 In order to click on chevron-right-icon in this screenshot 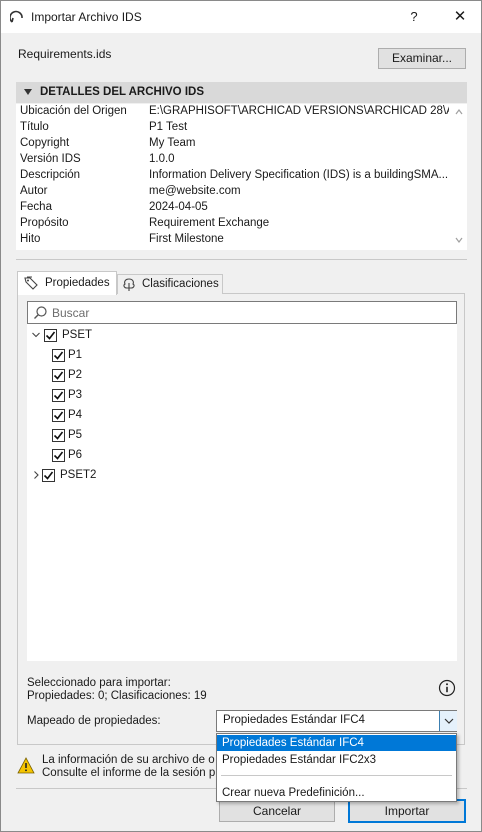, I will do `click(36, 475)`.